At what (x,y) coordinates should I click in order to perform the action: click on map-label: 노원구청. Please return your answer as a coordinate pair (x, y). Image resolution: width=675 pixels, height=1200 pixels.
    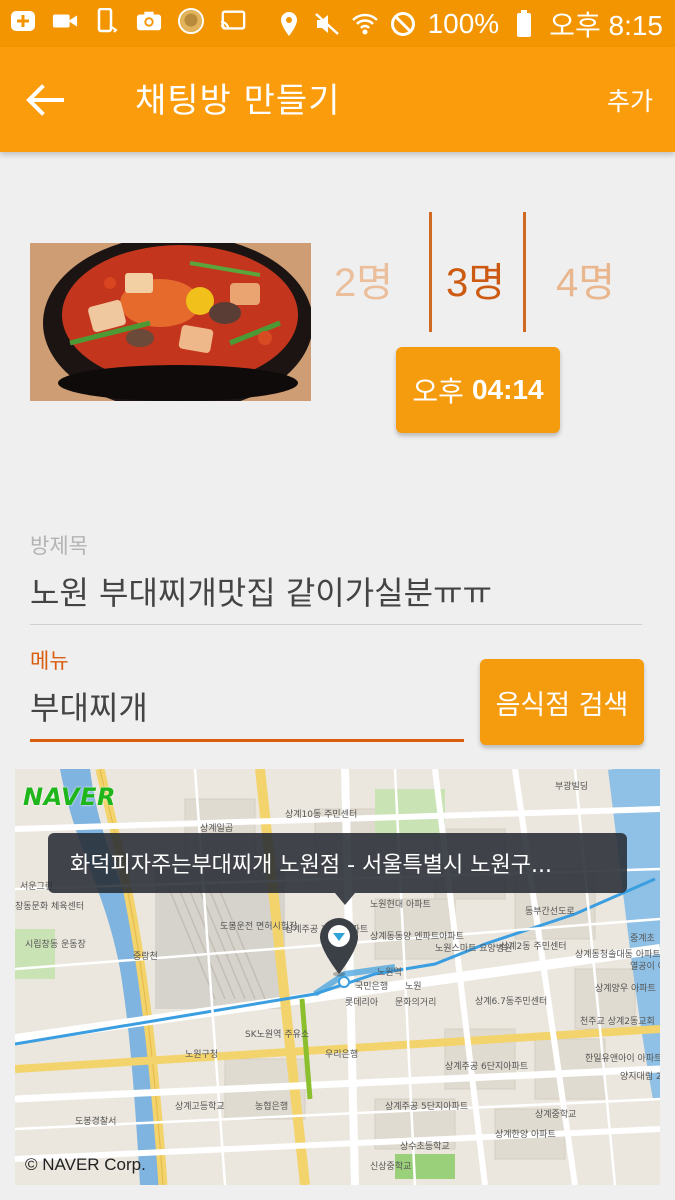
    Looking at the image, I should click on (202, 1055).